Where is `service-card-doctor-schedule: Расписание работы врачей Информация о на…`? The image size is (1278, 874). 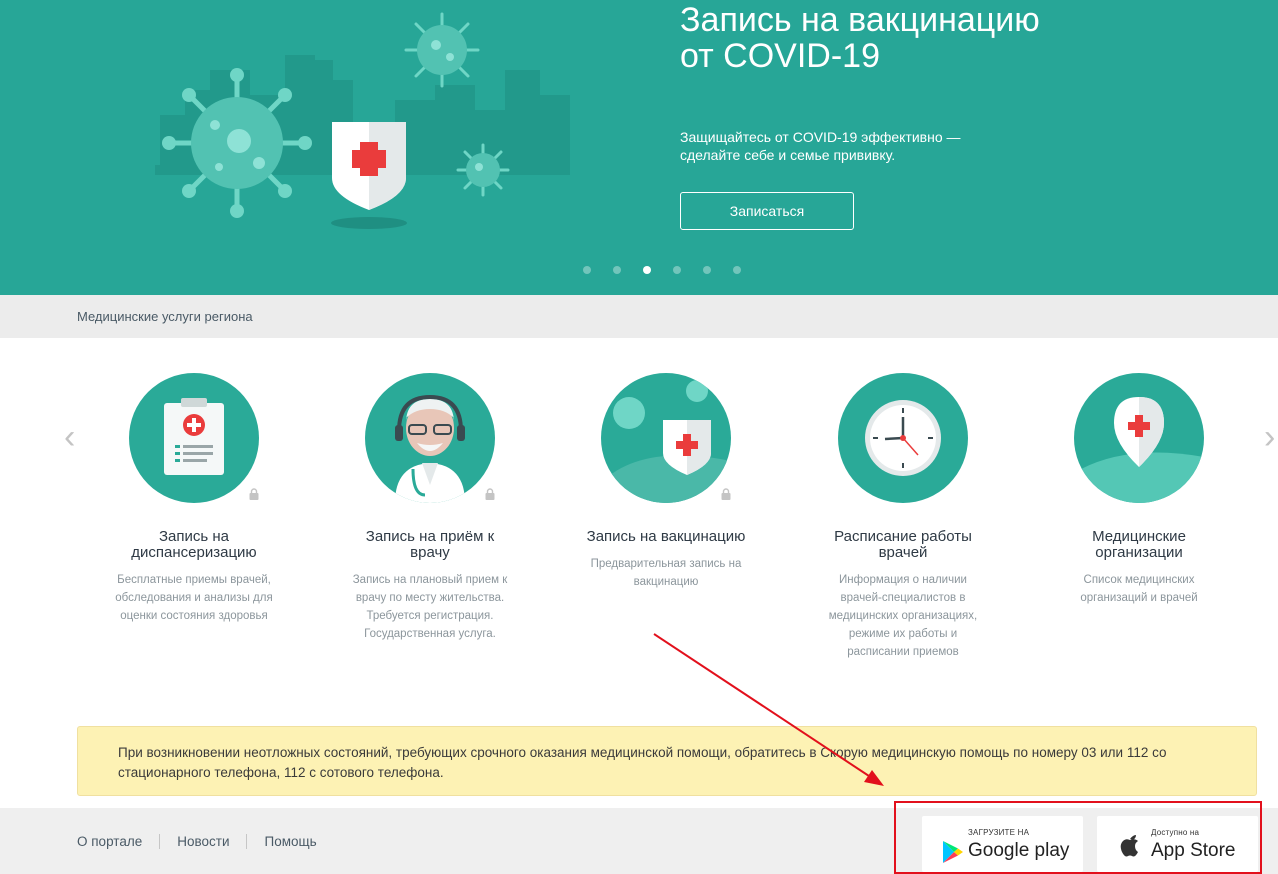 service-card-doctor-schedule: Расписание работы врачей Информация о на… is located at coordinates (903, 517).